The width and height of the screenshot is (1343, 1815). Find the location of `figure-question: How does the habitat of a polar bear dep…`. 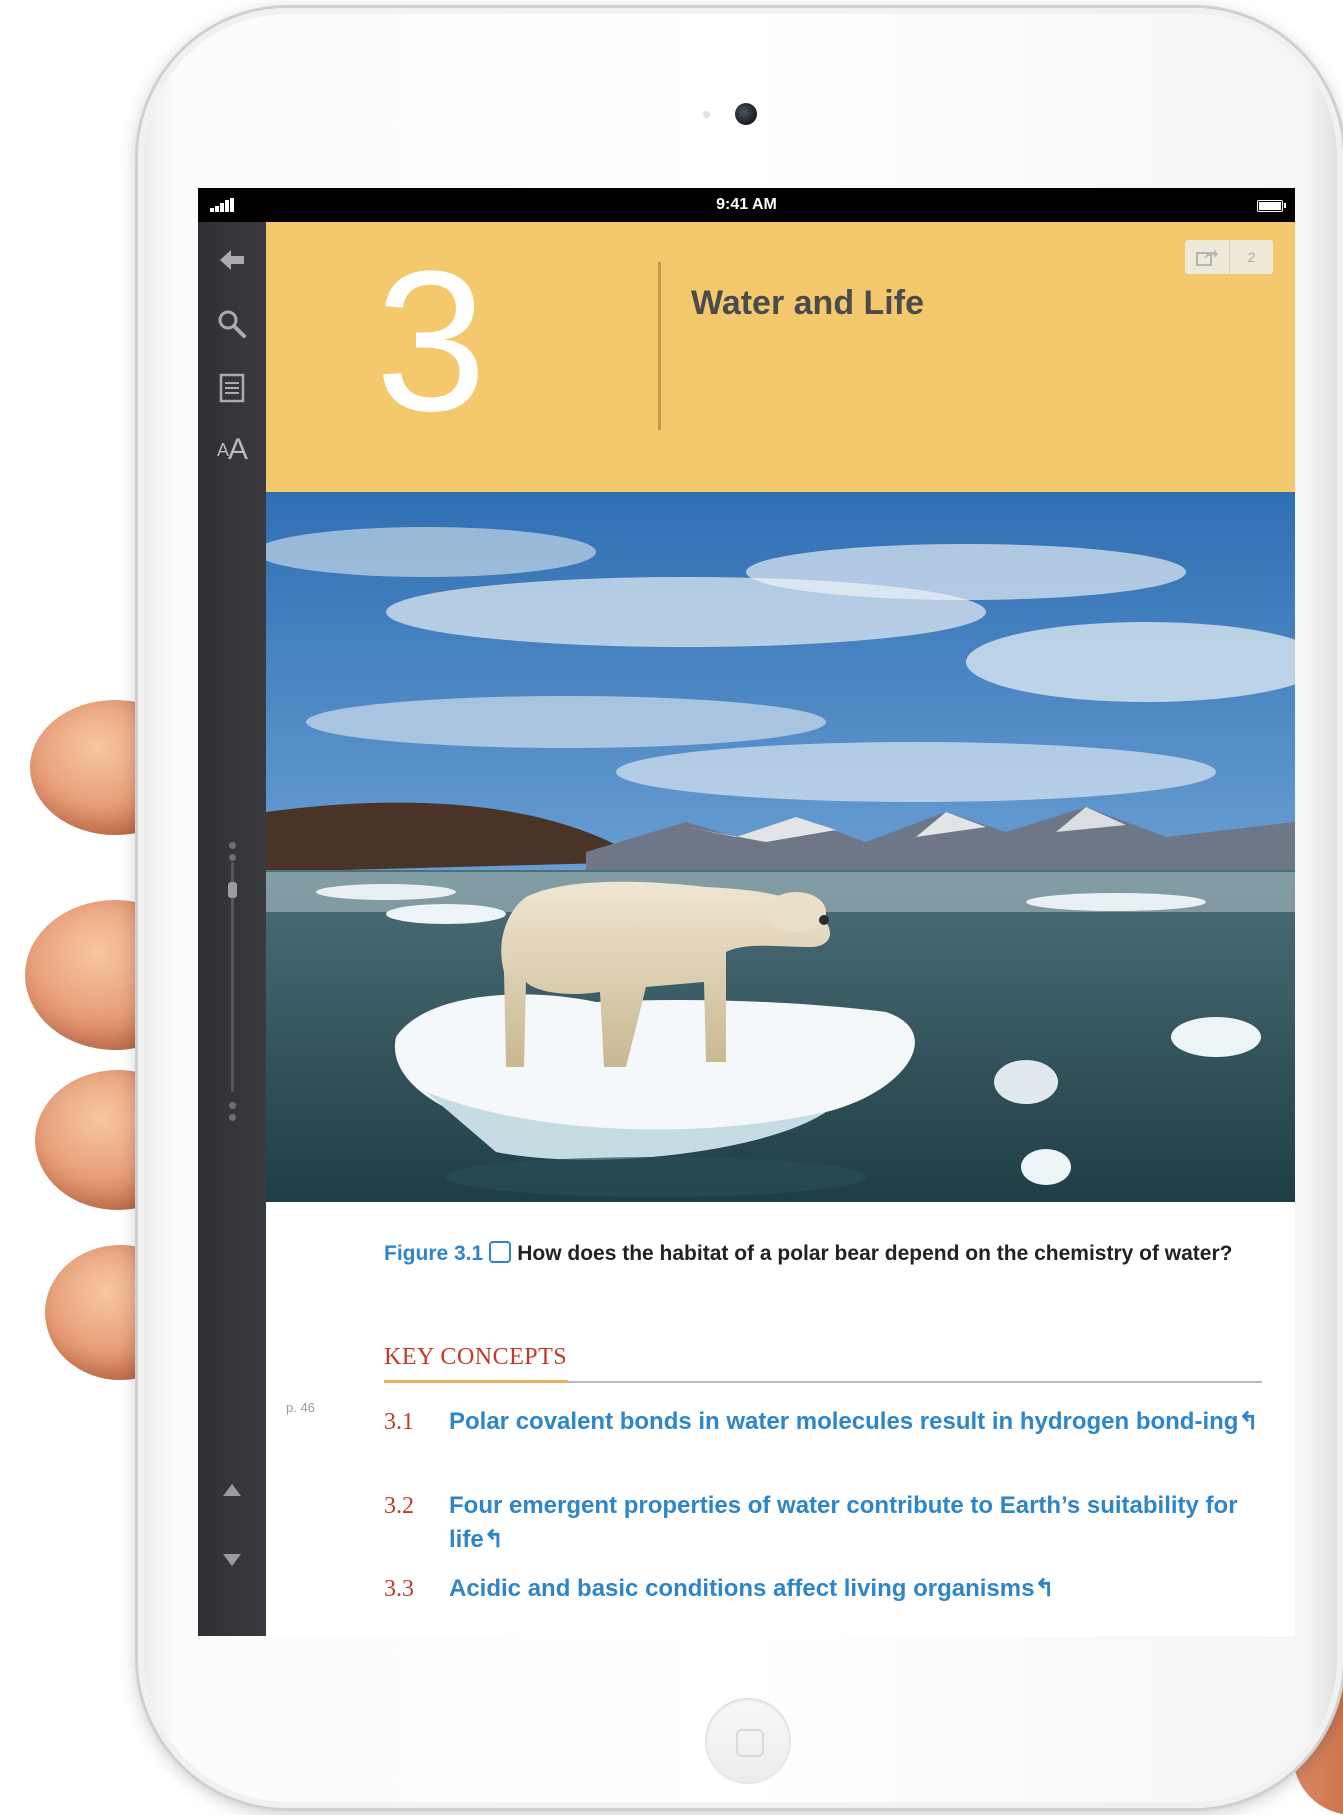

figure-question: How does the habitat of a polar bear dep… is located at coordinates (875, 1253).